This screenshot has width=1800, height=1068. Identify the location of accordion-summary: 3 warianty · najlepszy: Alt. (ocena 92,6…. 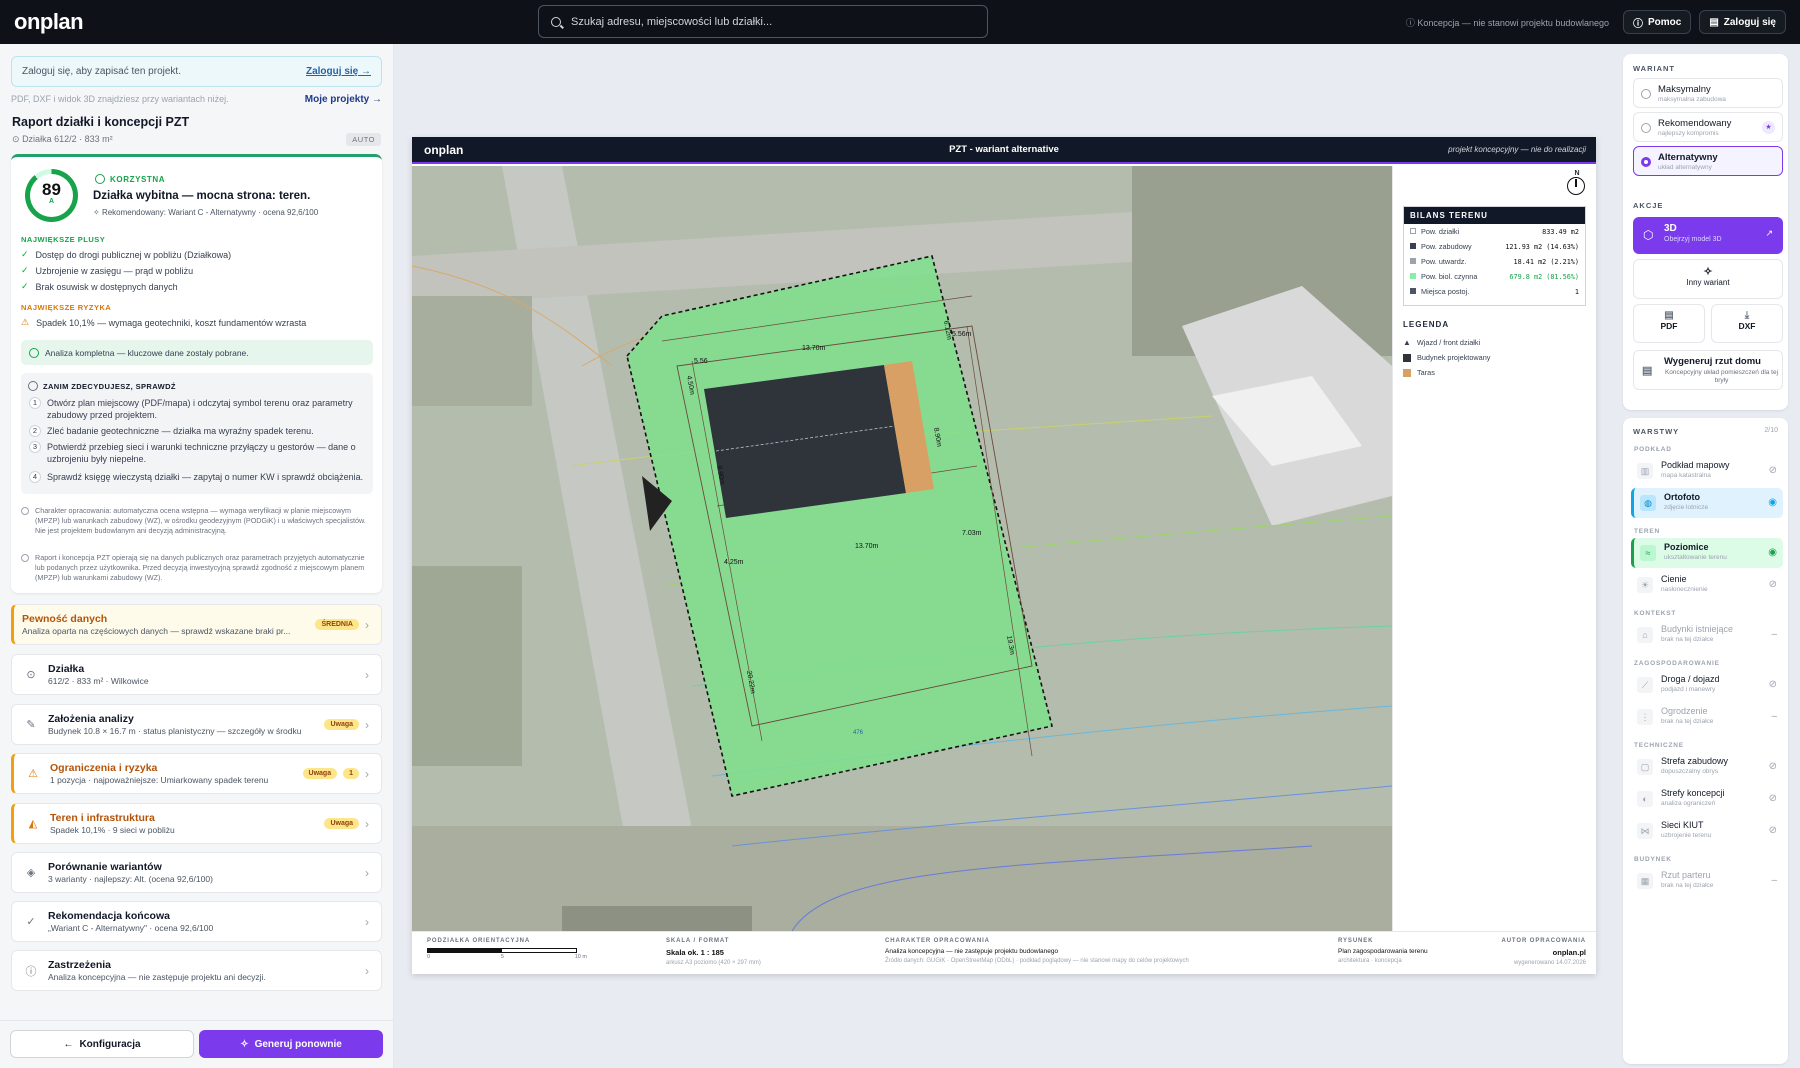
(130, 879).